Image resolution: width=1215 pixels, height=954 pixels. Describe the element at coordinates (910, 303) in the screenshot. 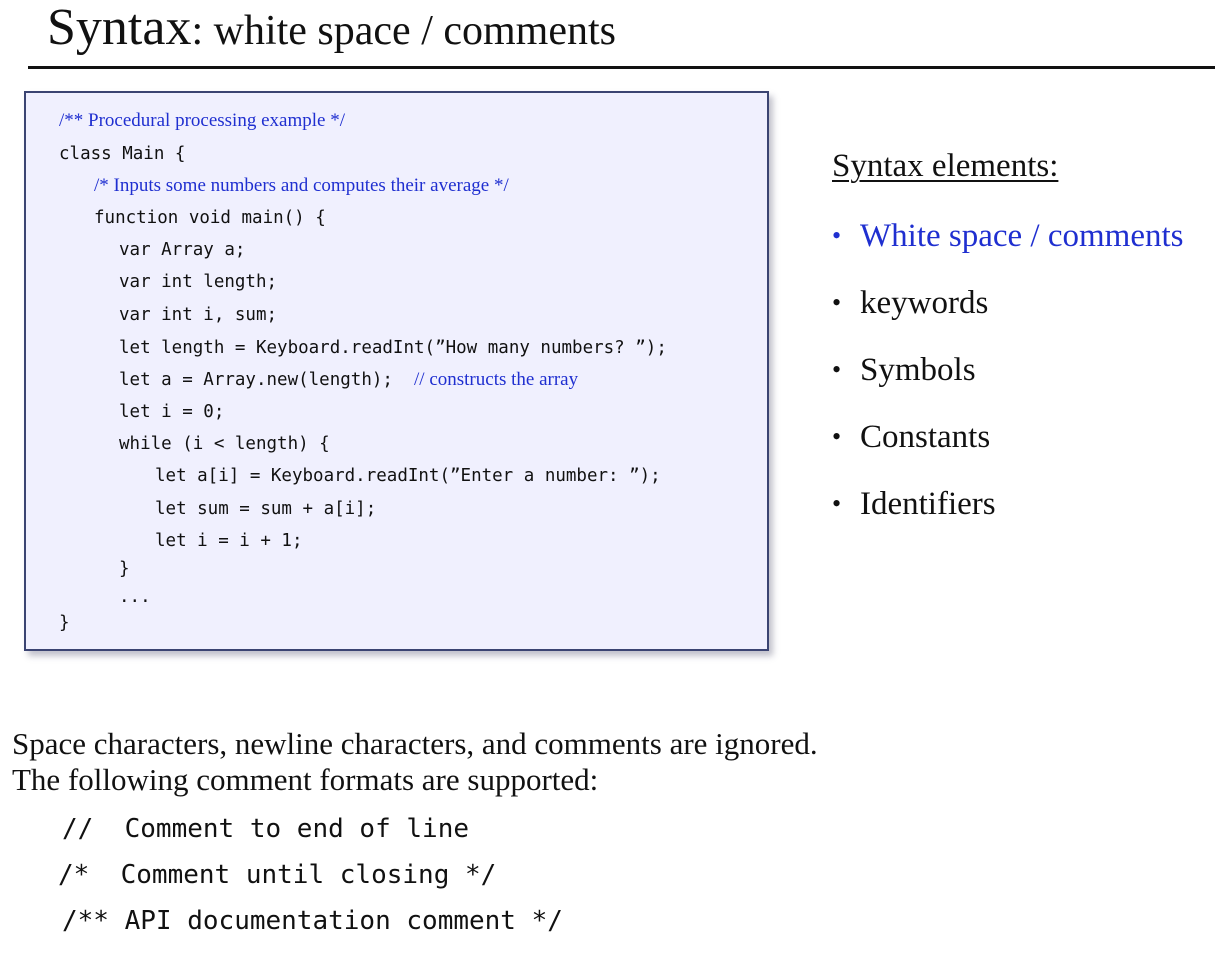

I see `syntax-element-keywords: • keywords` at that location.